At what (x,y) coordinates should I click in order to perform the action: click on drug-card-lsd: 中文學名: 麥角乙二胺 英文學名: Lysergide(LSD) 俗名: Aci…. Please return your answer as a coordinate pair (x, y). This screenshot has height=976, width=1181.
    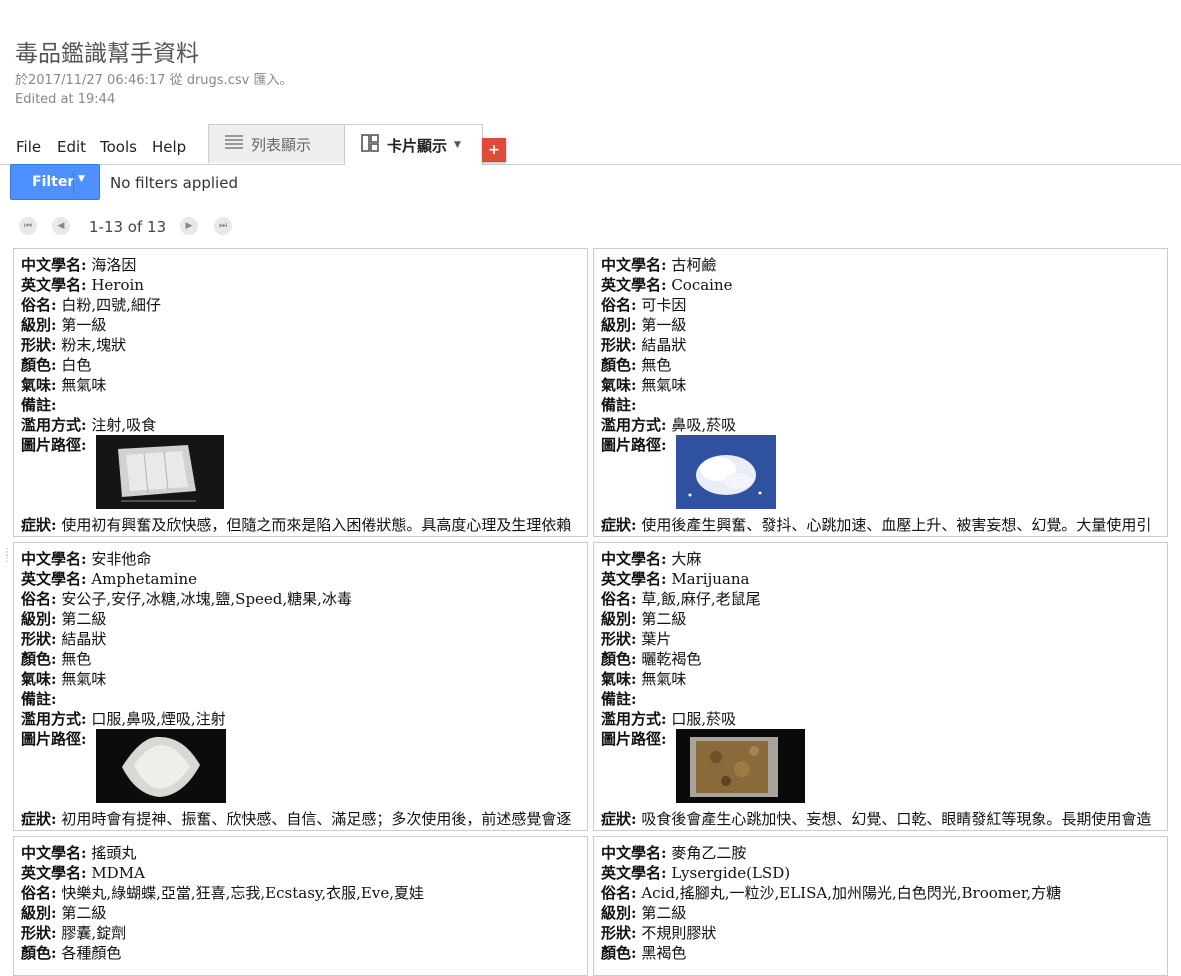
    Looking at the image, I should click on (880, 906).